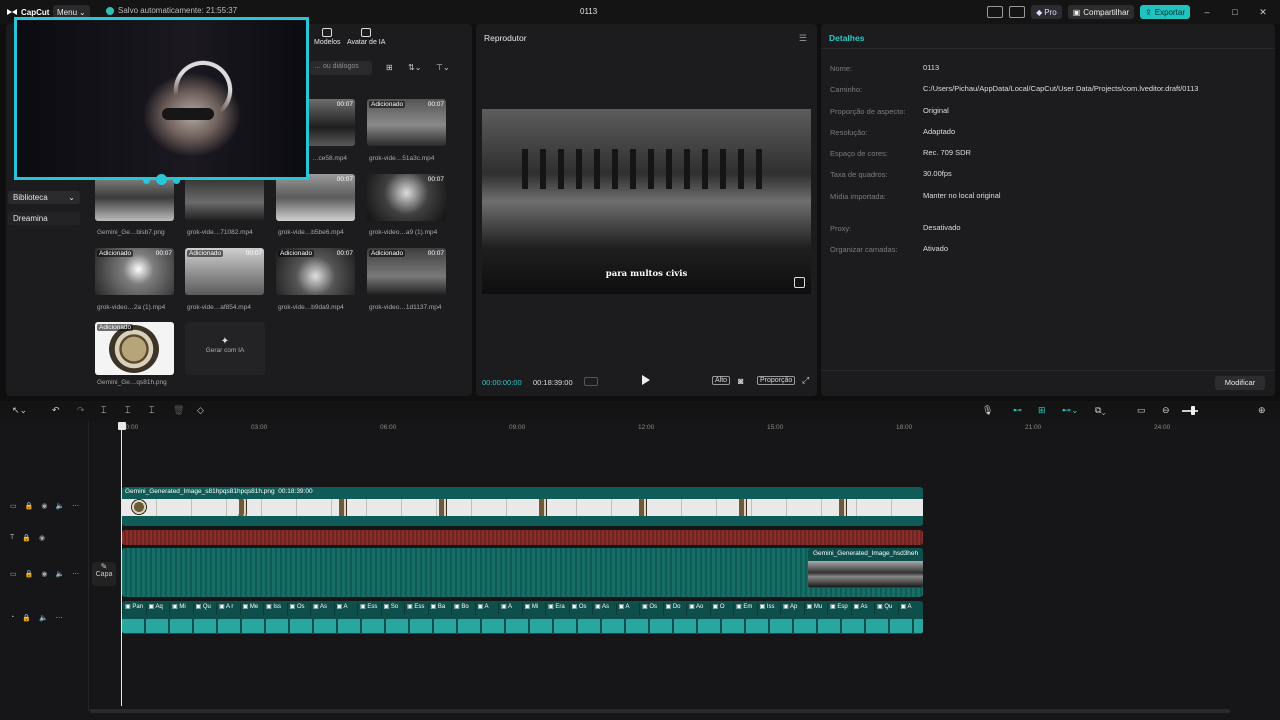 This screenshot has width=1280, height=720. I want to click on rotate-handle, so click(161, 179).